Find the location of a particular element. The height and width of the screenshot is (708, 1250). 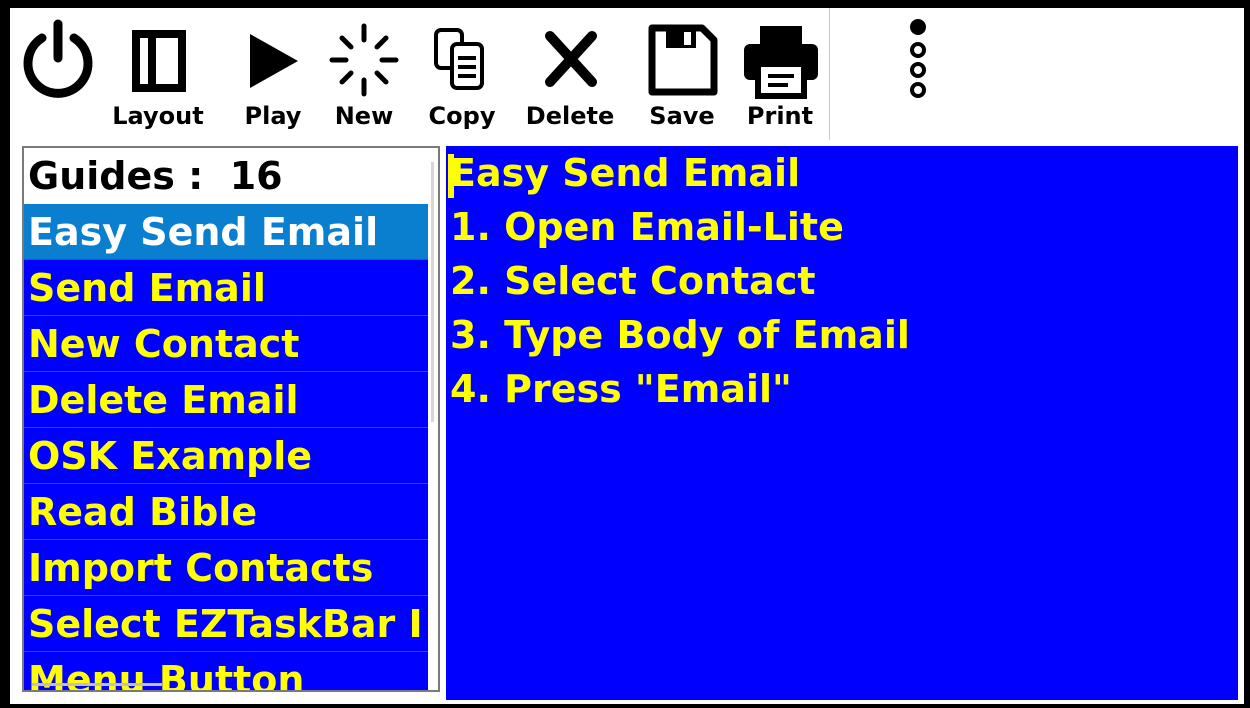

guide-step: 1. Open Email-Lite is located at coordinates (647, 227).